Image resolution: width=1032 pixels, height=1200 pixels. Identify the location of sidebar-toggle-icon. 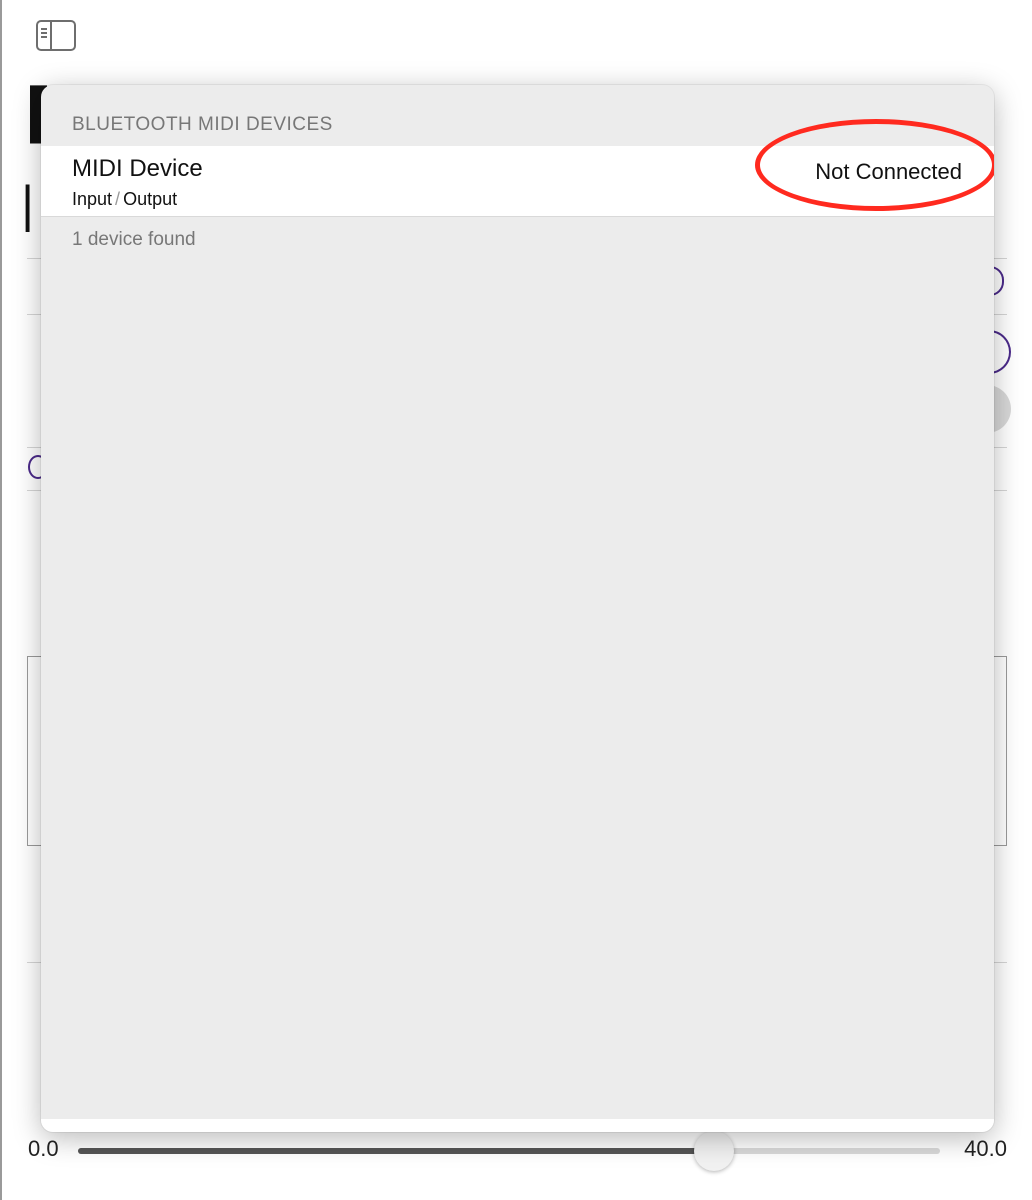
(56, 35).